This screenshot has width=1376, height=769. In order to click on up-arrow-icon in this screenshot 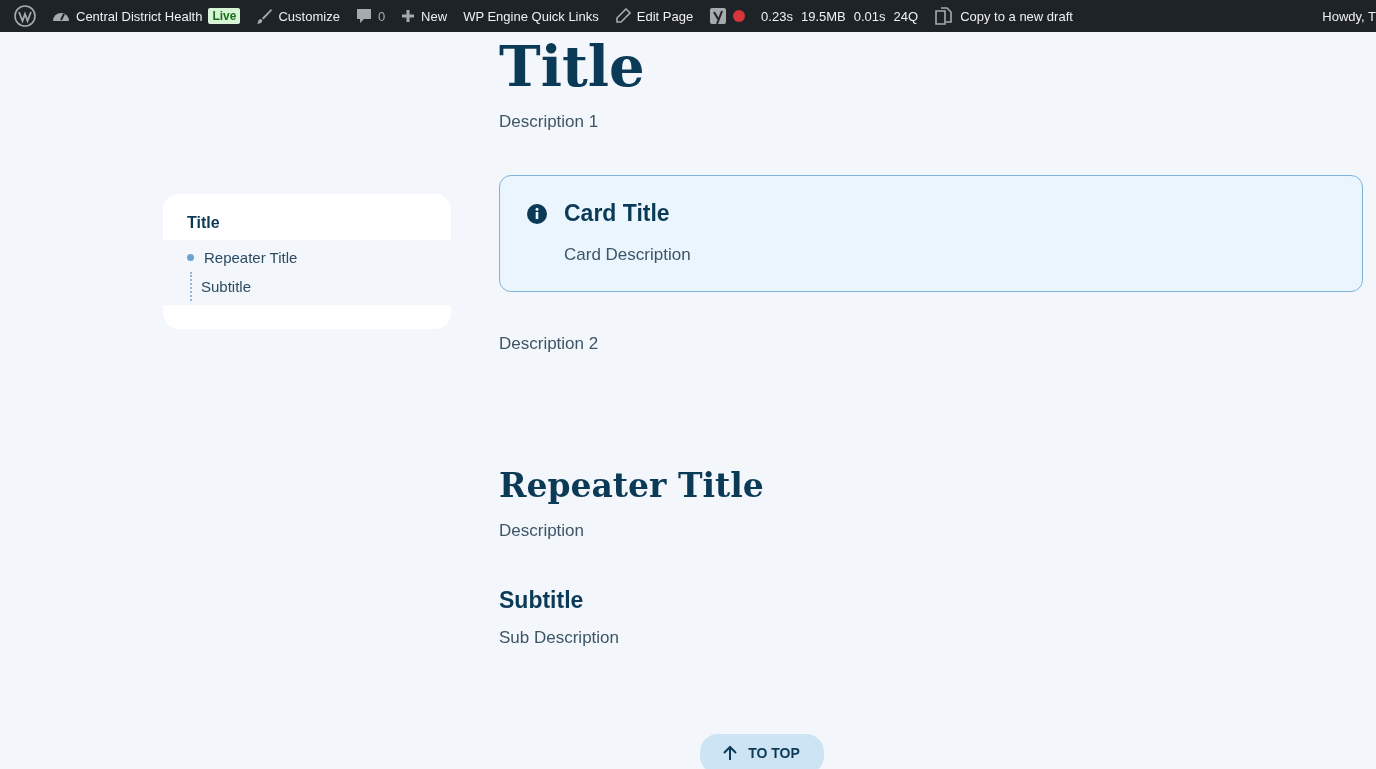, I will do `click(730, 752)`.